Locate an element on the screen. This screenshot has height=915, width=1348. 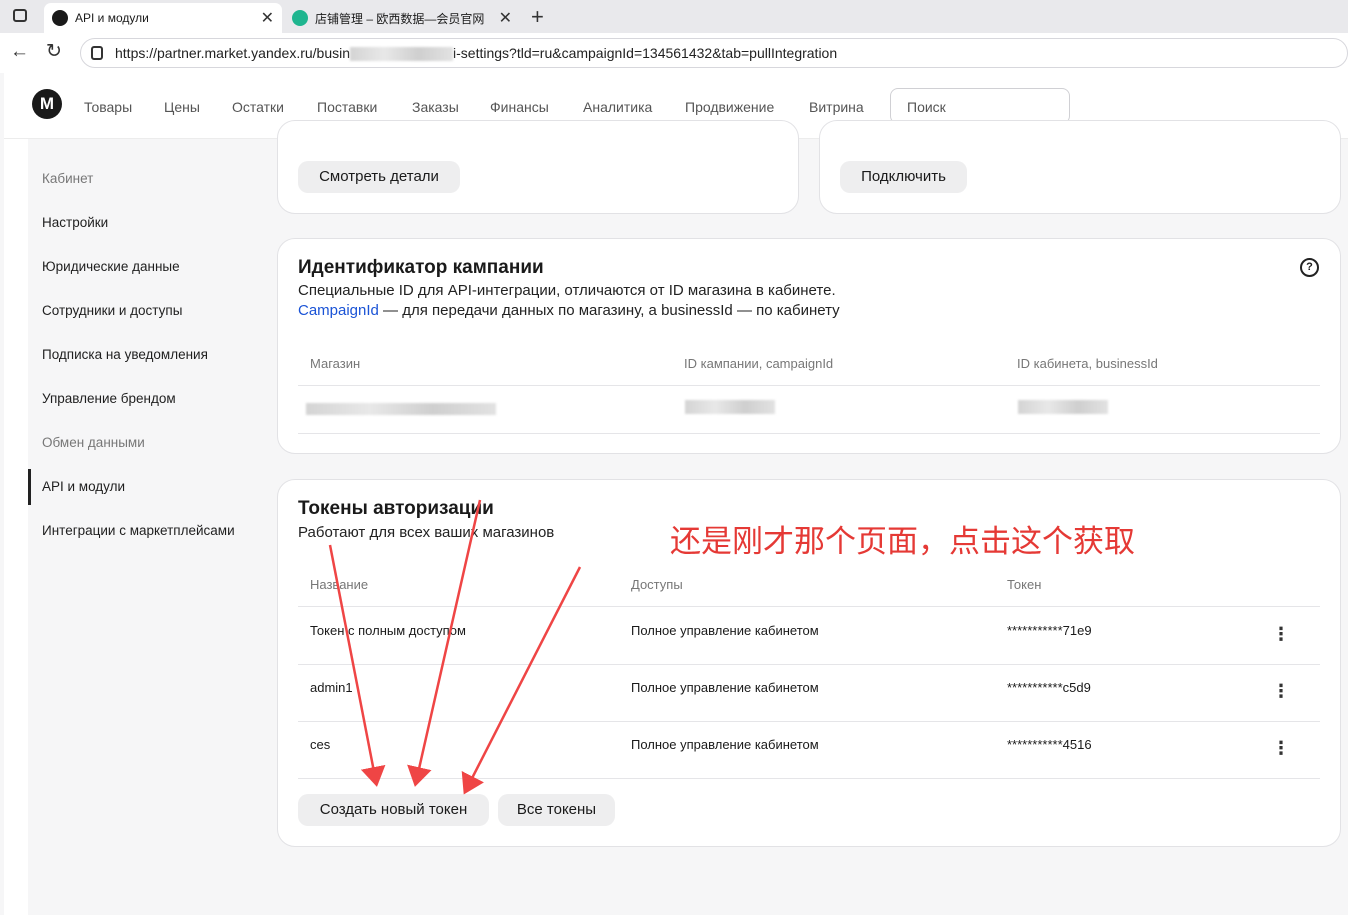
new-tab-icon: + is located at coordinates (537, 17).